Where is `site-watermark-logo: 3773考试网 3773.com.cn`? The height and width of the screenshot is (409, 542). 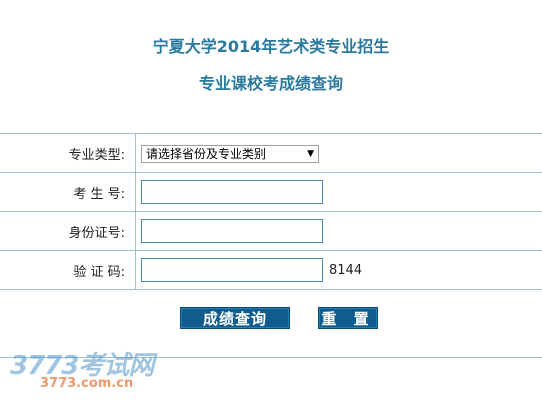
site-watermark-logo: 3773考试网 3773.com.cn is located at coordinates (90, 372).